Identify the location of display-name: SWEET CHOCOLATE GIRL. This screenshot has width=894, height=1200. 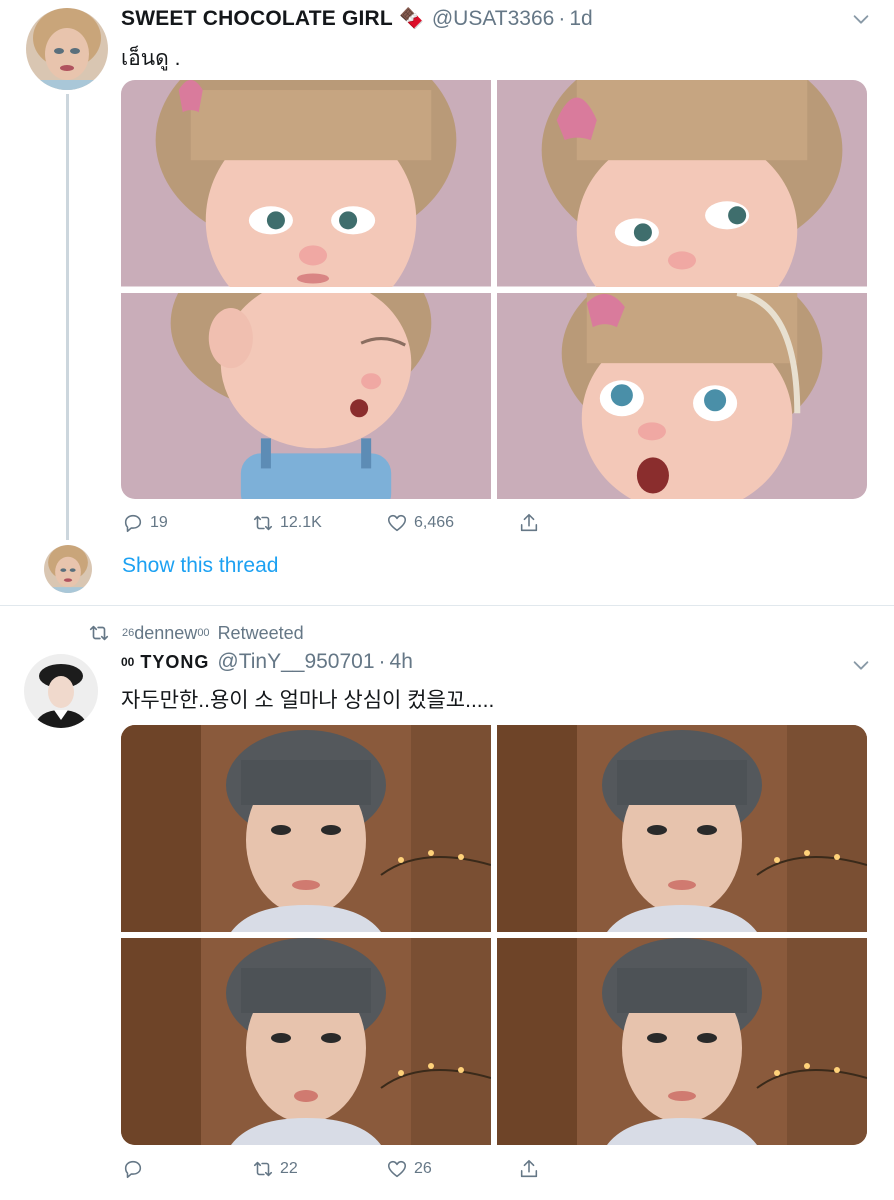
(257, 19).